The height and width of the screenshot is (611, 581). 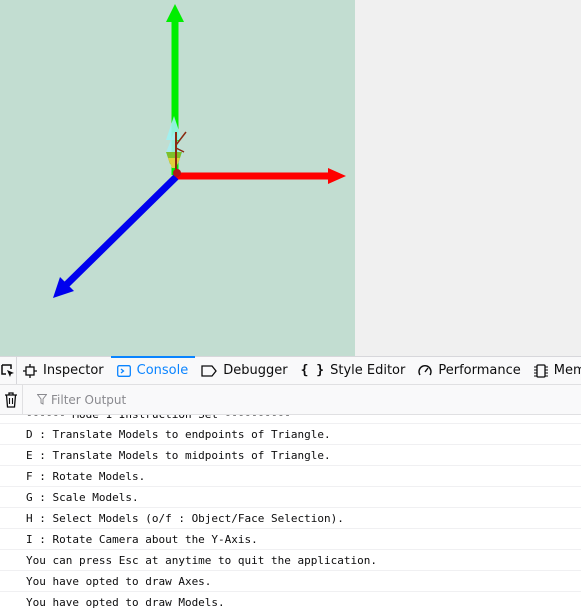 I want to click on y-axis-arrowhead, so click(x=175, y=13).